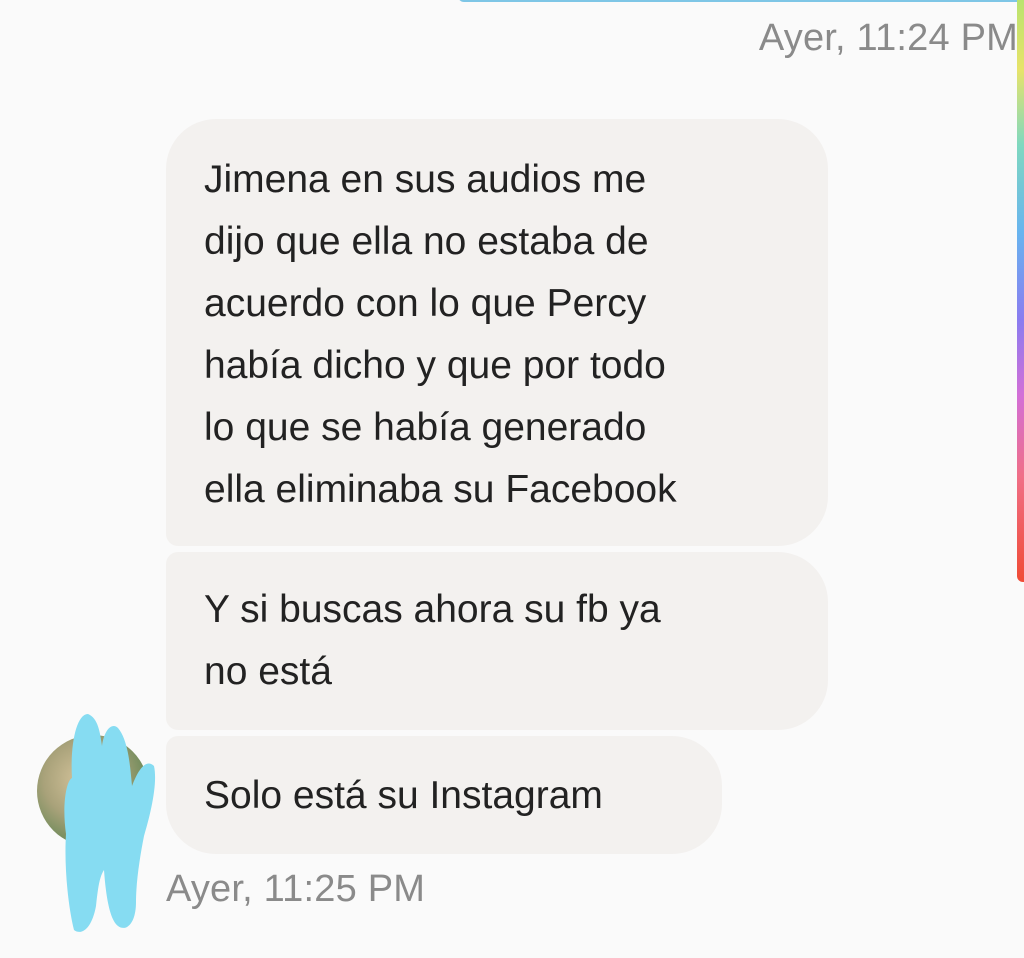  I want to click on received-message-bubble-2: Y si buscas ahora su fb ya no está, so click(497, 641).